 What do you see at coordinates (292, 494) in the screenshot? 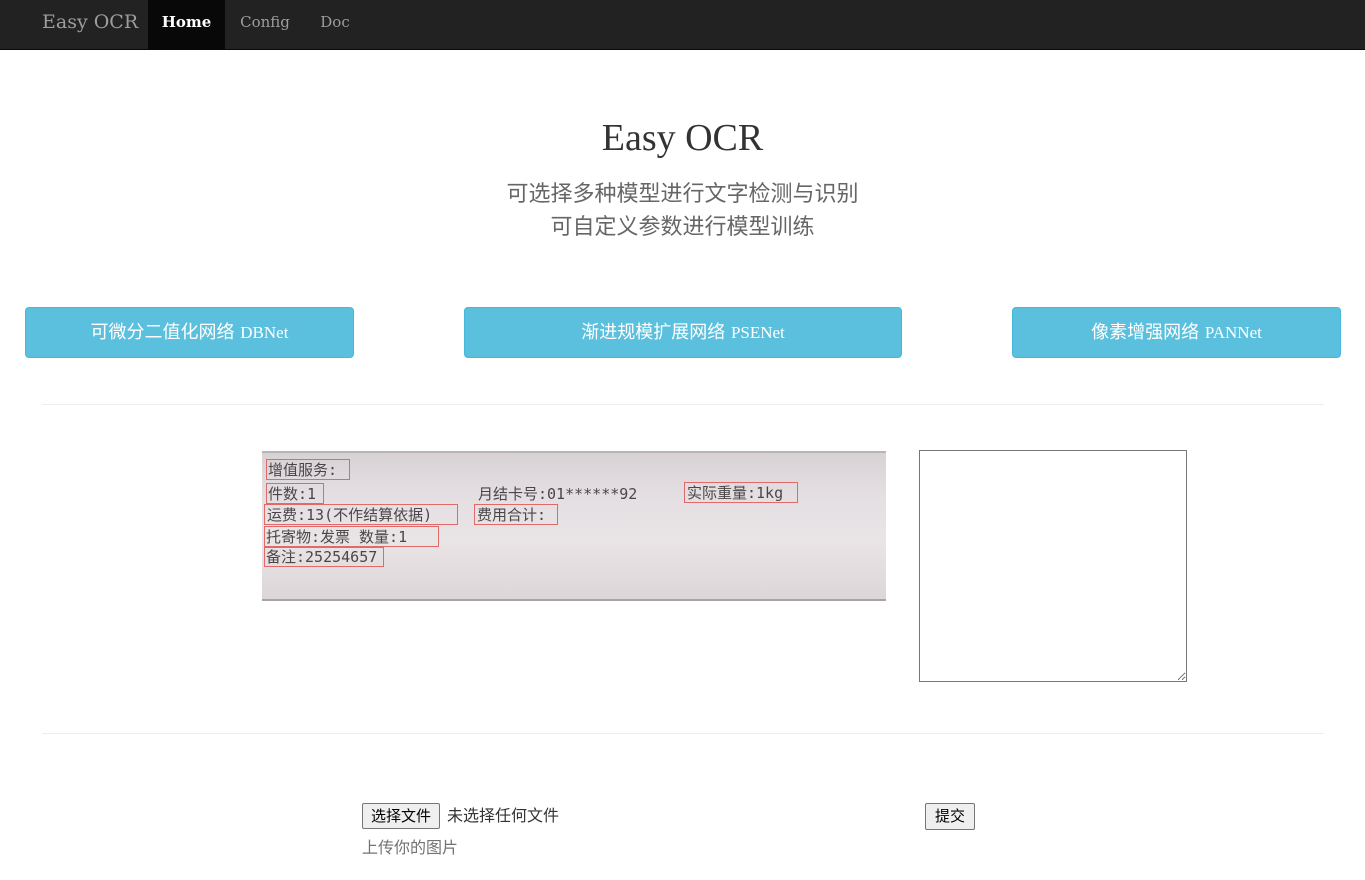
I see `ocr-text-line: 件数:1` at bounding box center [292, 494].